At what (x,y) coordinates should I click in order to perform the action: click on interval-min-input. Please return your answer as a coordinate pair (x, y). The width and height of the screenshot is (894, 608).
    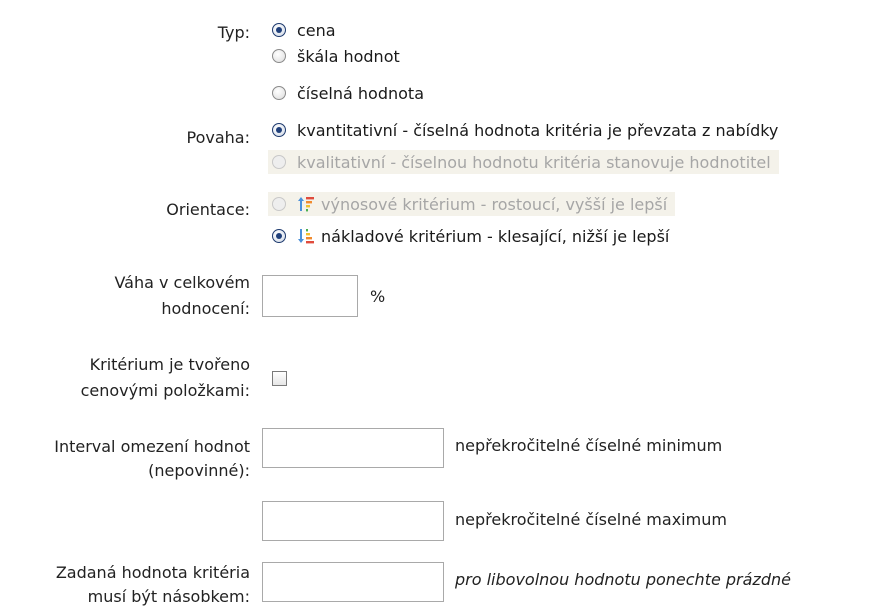
    Looking at the image, I should click on (353, 448).